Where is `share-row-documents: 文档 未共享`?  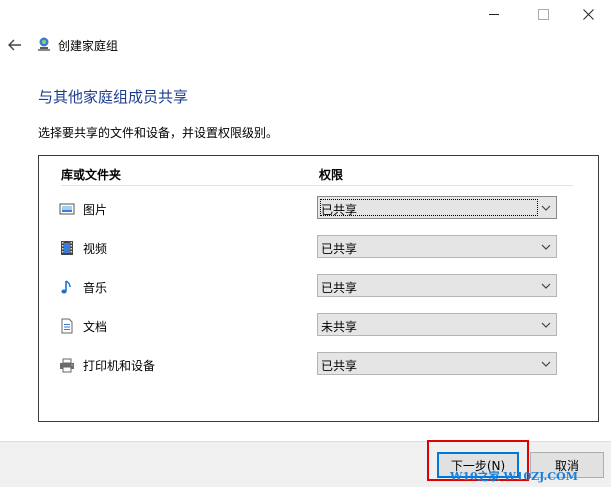
share-row-documents: 文档 未共享 is located at coordinates (318, 326).